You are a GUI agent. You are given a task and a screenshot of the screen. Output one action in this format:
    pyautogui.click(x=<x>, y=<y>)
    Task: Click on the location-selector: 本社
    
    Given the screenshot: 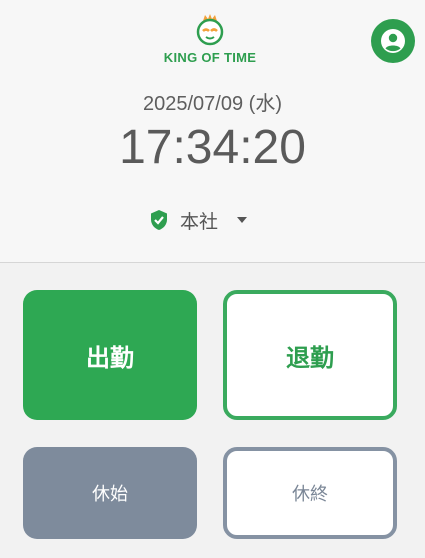 What is the action you would take?
    pyautogui.click(x=198, y=220)
    